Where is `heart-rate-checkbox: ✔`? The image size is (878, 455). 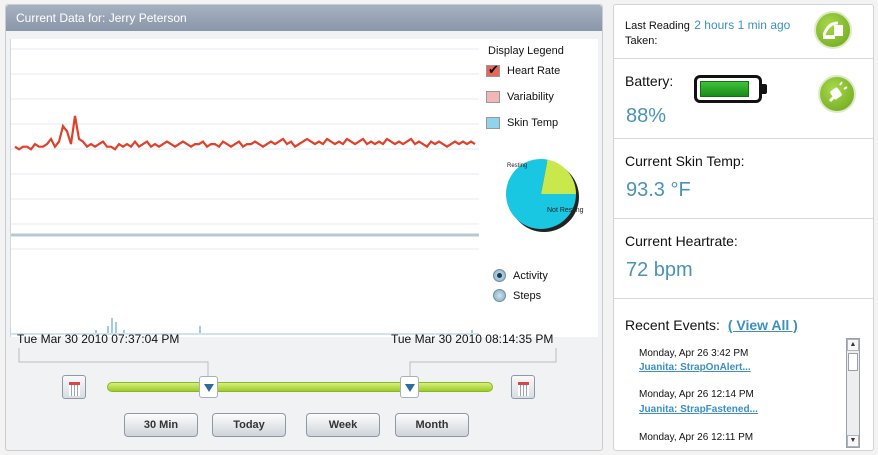 heart-rate-checkbox: ✔ is located at coordinates (493, 69).